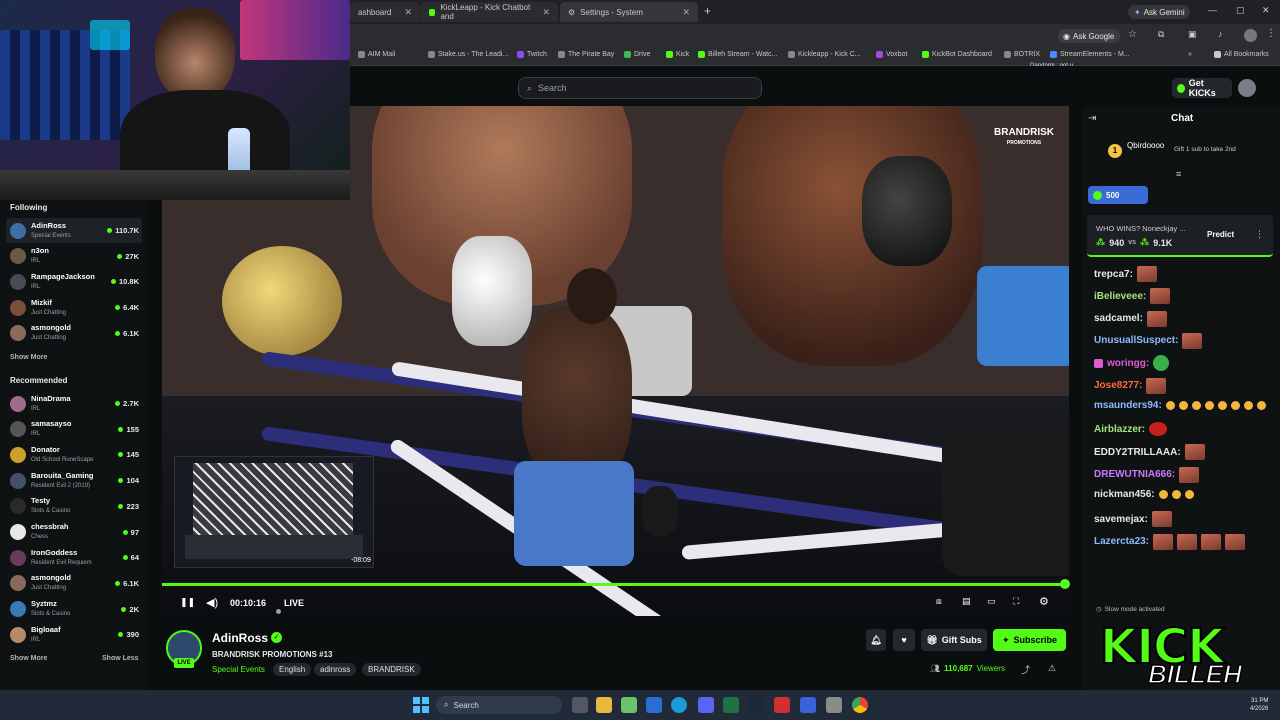  What do you see at coordinates (1121, 519) in the screenshot?
I see `chat-username: savemejax:` at bounding box center [1121, 519].